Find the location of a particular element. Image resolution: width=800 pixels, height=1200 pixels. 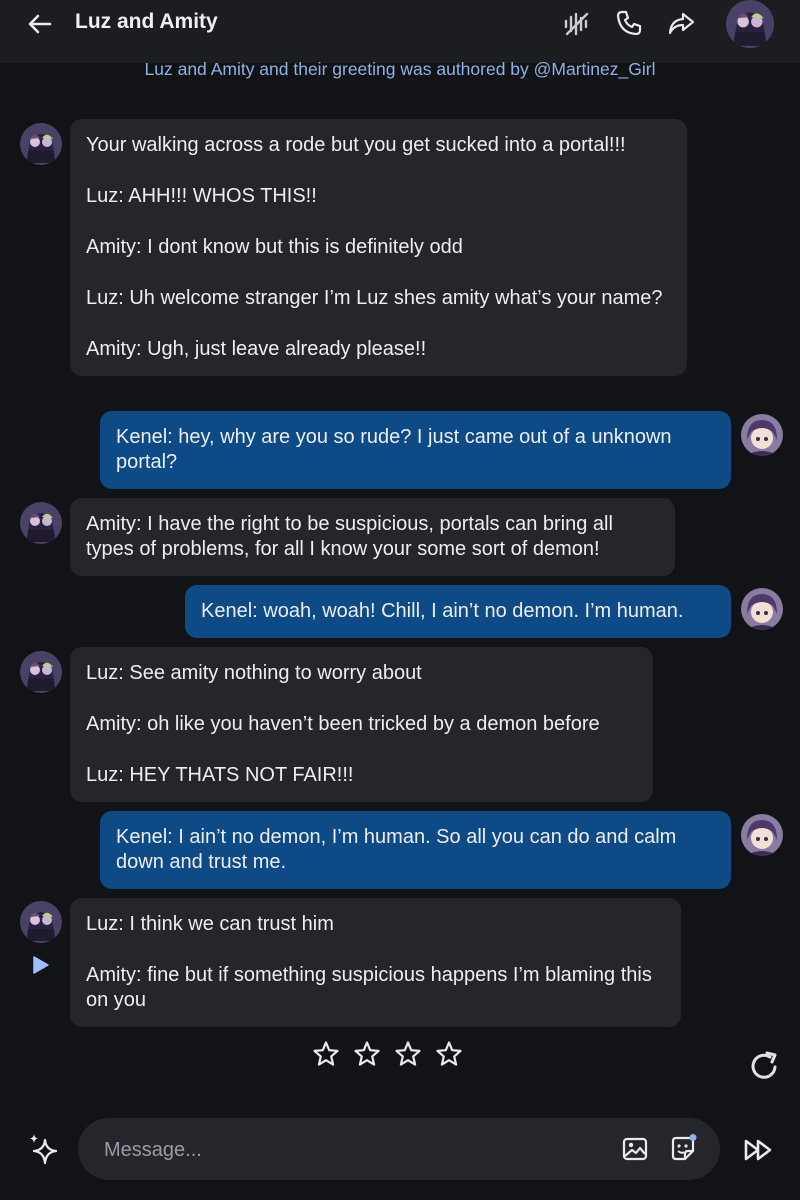

arrow-left-icon is located at coordinates (40, 24).